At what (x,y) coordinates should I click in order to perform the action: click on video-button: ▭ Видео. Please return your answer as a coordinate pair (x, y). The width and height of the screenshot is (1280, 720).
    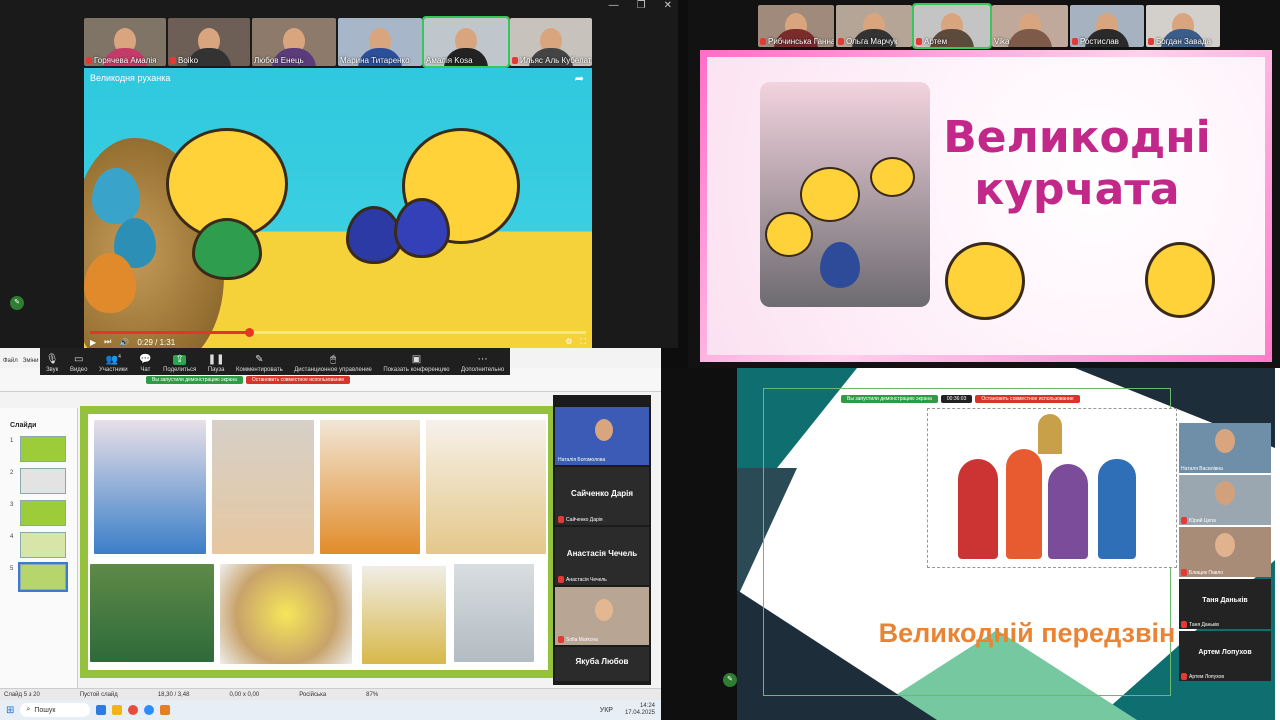
    Looking at the image, I should click on (79, 364).